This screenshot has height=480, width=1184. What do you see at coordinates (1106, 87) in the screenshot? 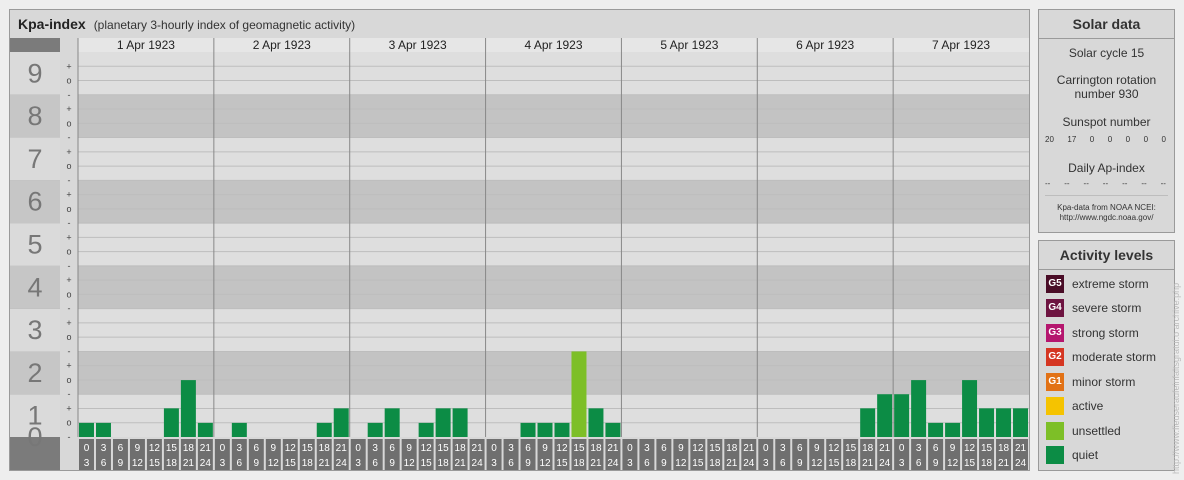
I see `carrington-rotation: Carrington rotation number 930` at bounding box center [1106, 87].